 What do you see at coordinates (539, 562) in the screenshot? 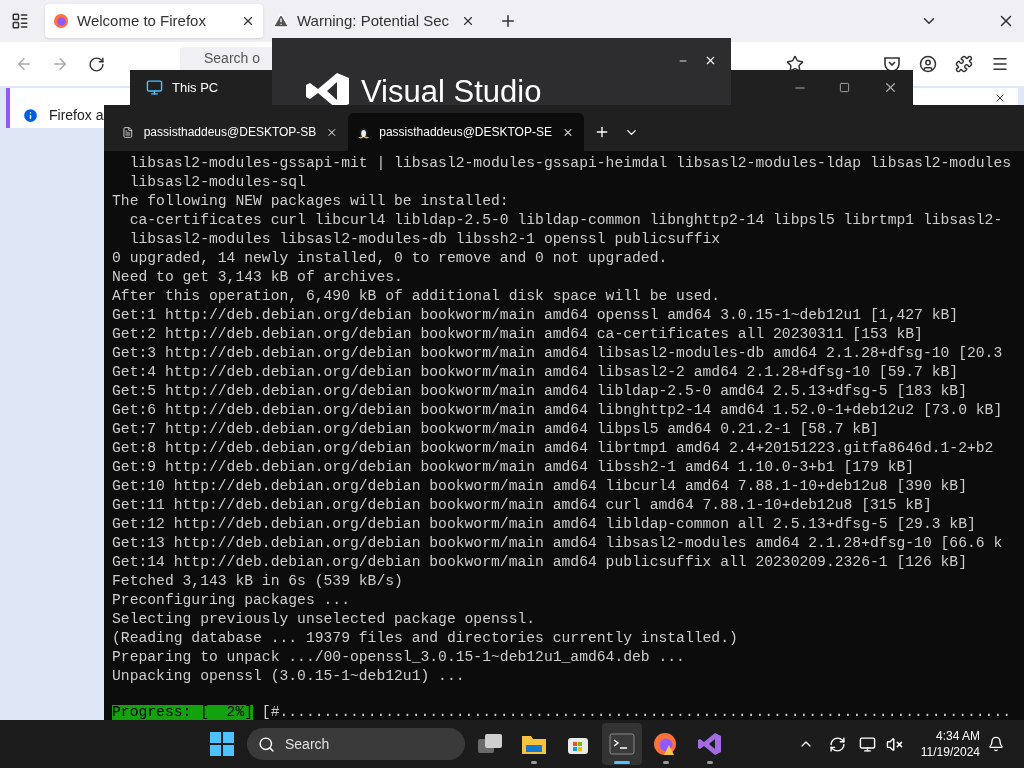
I see `terminal-line: Get:14 http://deb.debian.org/debian bookworm/main amd64 publicsuffix all 20230209.2326-1 [126 kB]` at bounding box center [539, 562].